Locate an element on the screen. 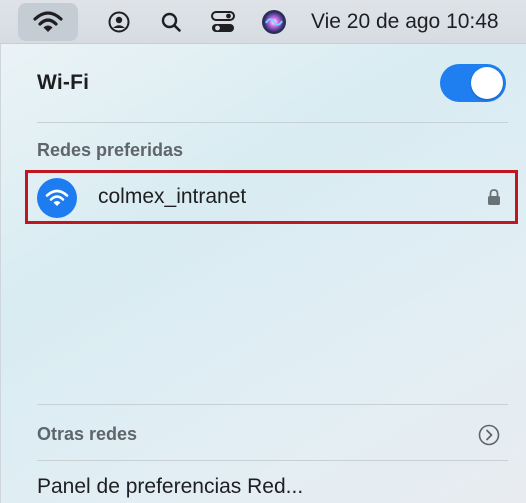 This screenshot has width=526, height=503. siri-icon is located at coordinates (274, 22).